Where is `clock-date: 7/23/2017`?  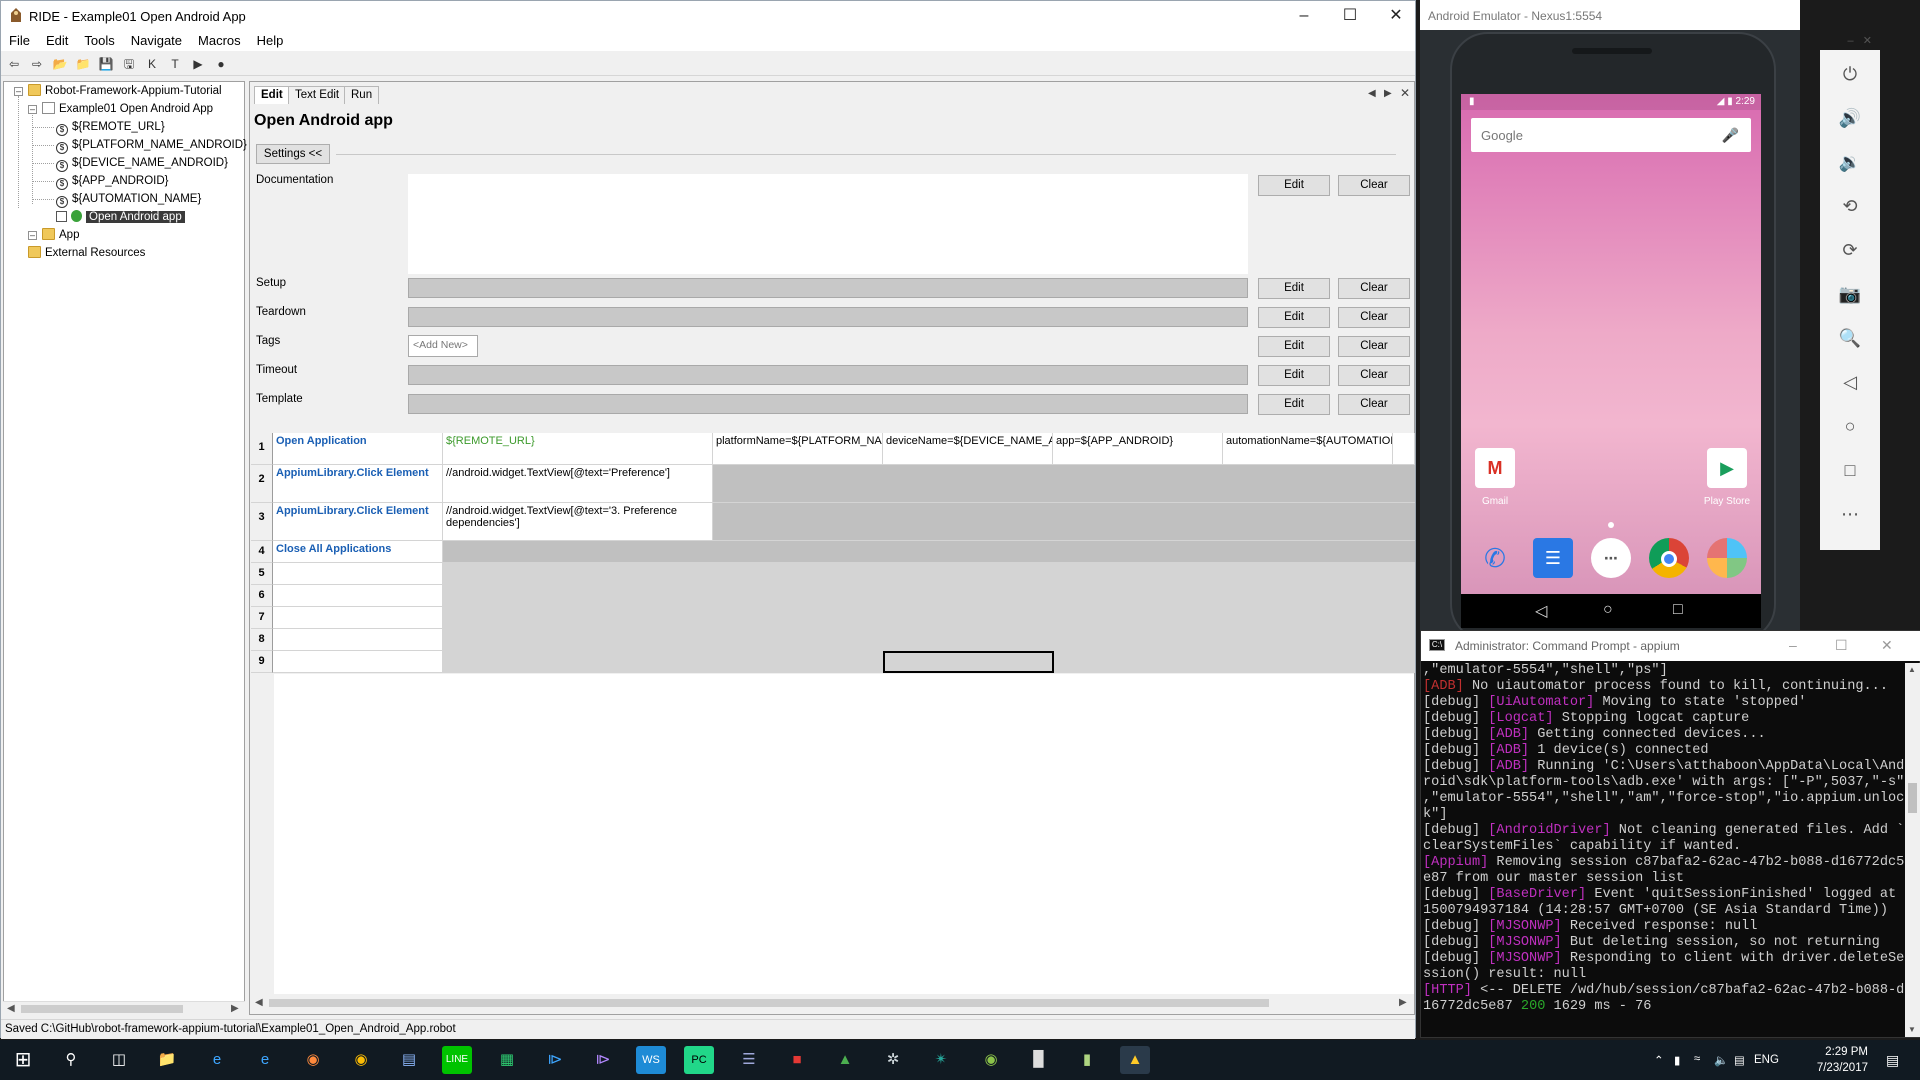
clock-date: 7/23/2017 is located at coordinates (1836, 1068).